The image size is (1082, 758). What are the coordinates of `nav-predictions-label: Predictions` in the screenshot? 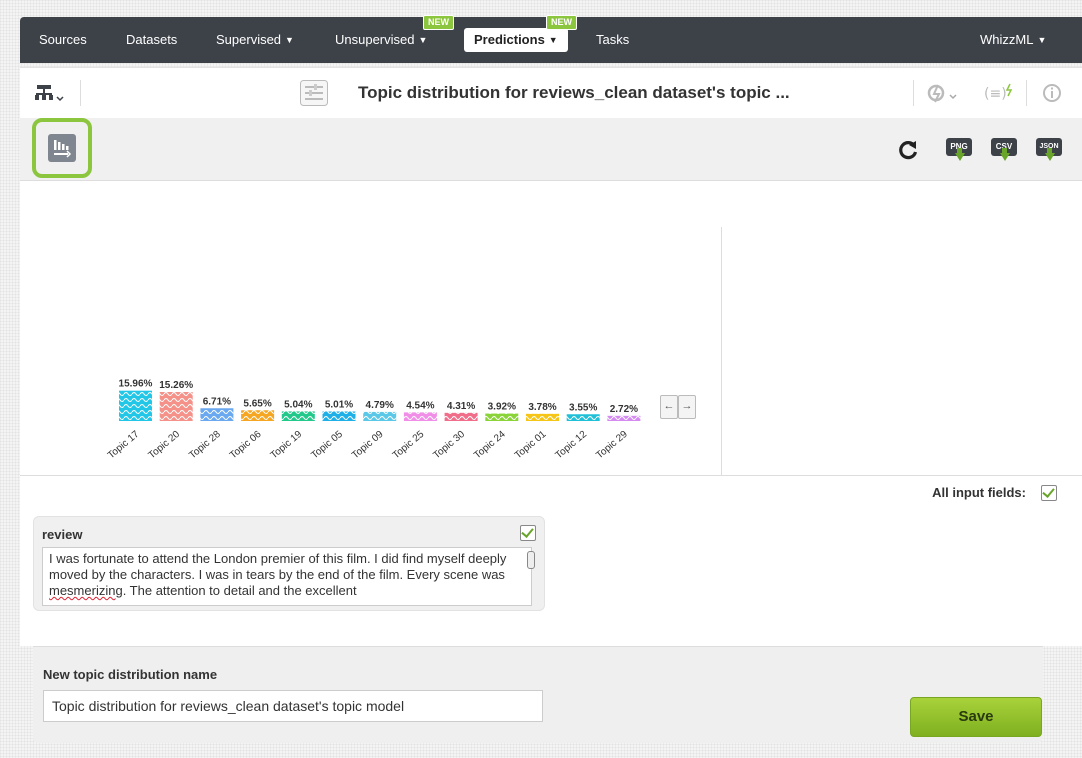 It's located at (509, 39).